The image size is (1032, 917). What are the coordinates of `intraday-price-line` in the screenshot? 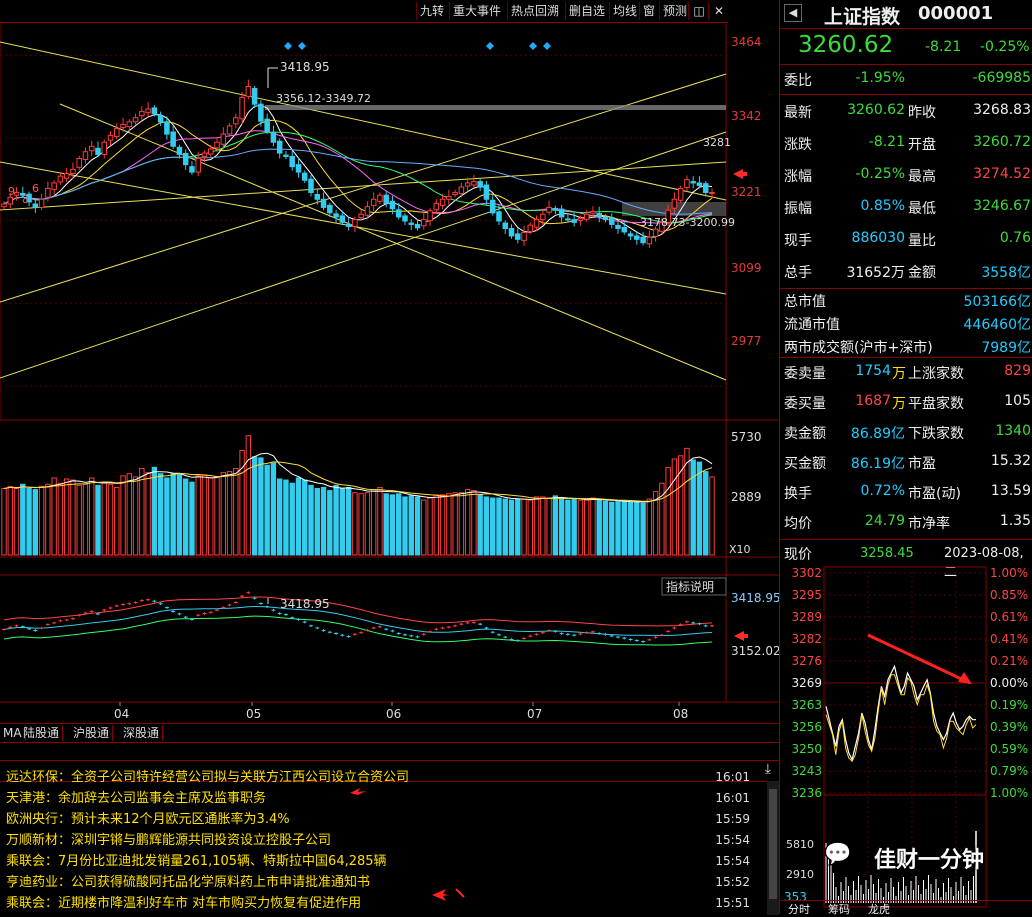 It's located at (900, 713).